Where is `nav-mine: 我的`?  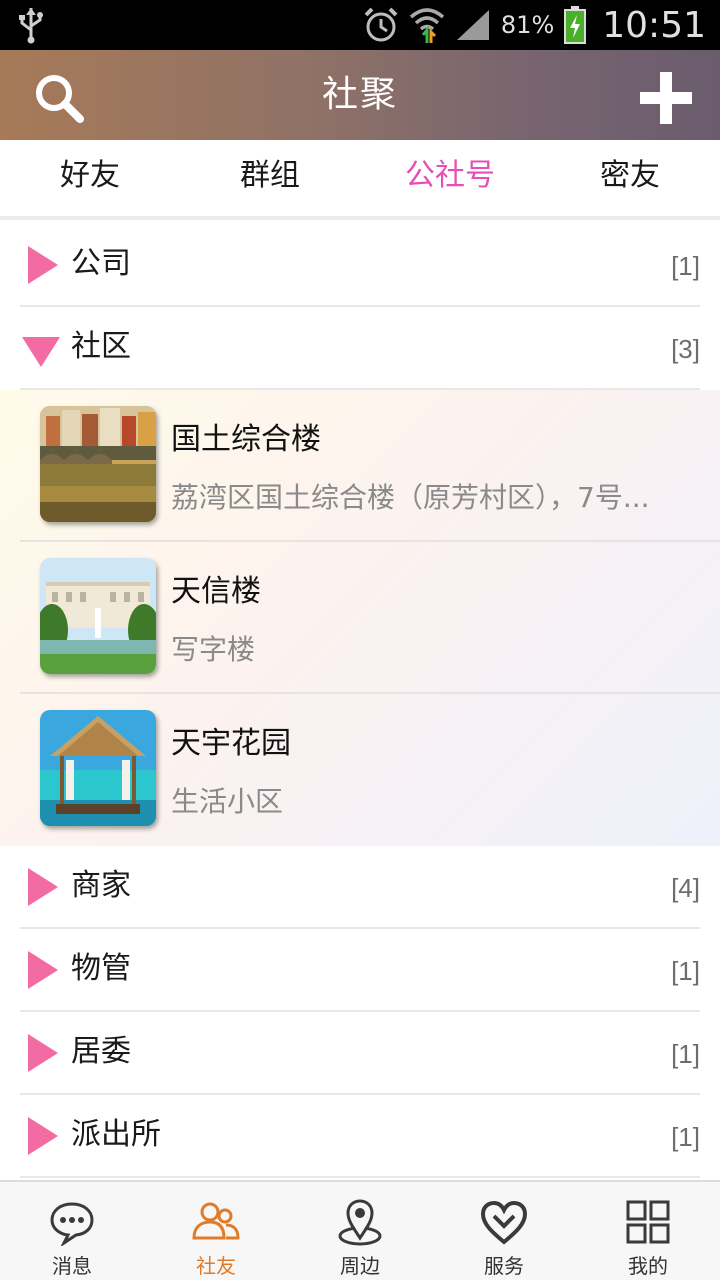
nav-mine: 我的 is located at coordinates (648, 1231).